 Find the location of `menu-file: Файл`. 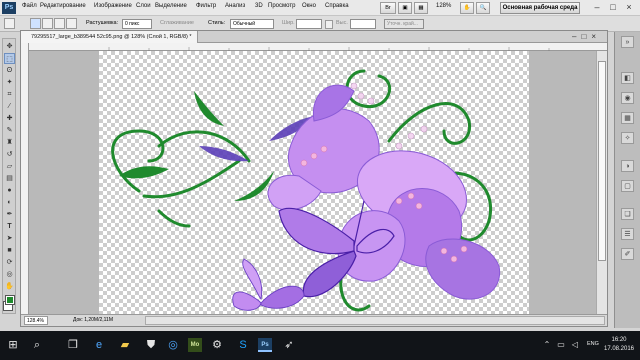

menu-file: Файл is located at coordinates (29, 6).